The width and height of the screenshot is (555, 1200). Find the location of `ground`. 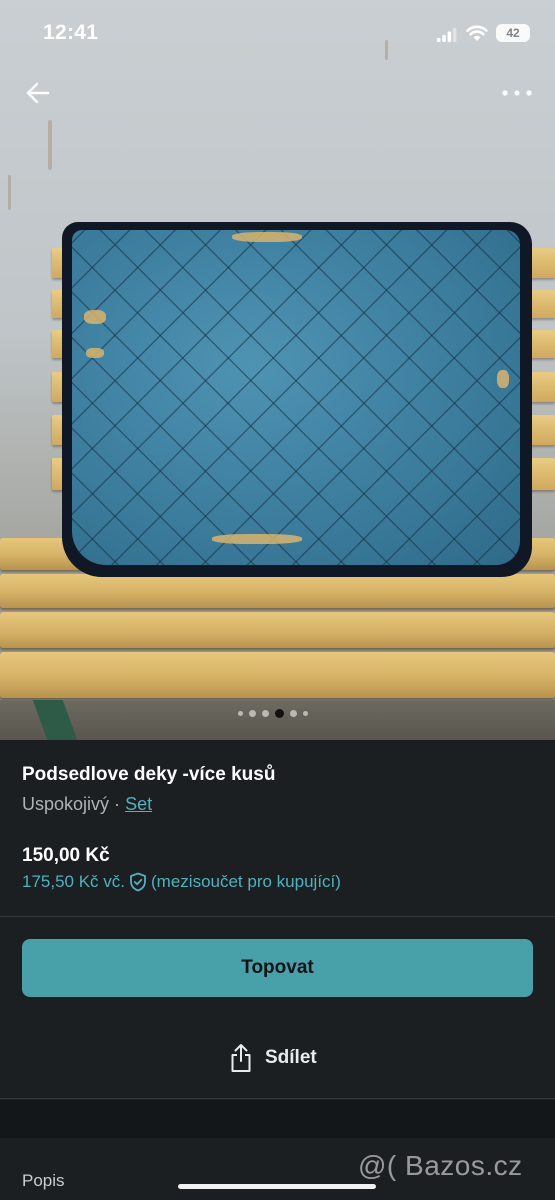

ground is located at coordinates (277, 720).